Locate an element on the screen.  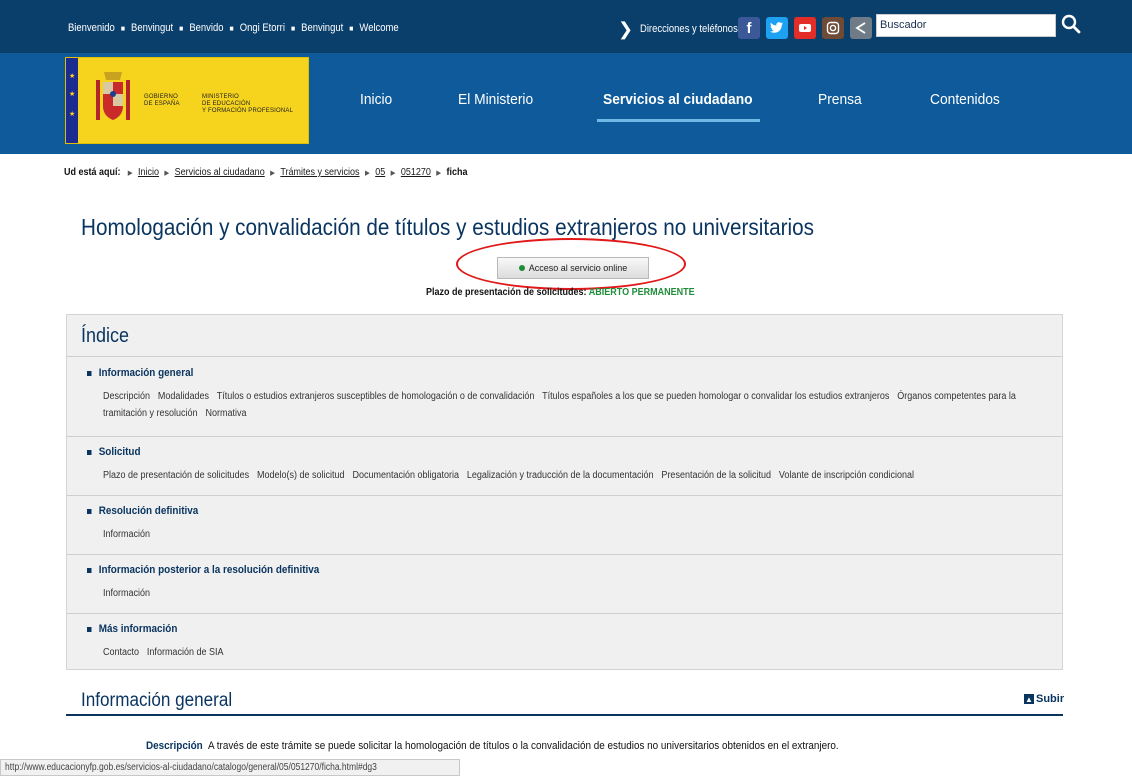
access-online-label: Acceso al servicio online is located at coordinates (578, 268).